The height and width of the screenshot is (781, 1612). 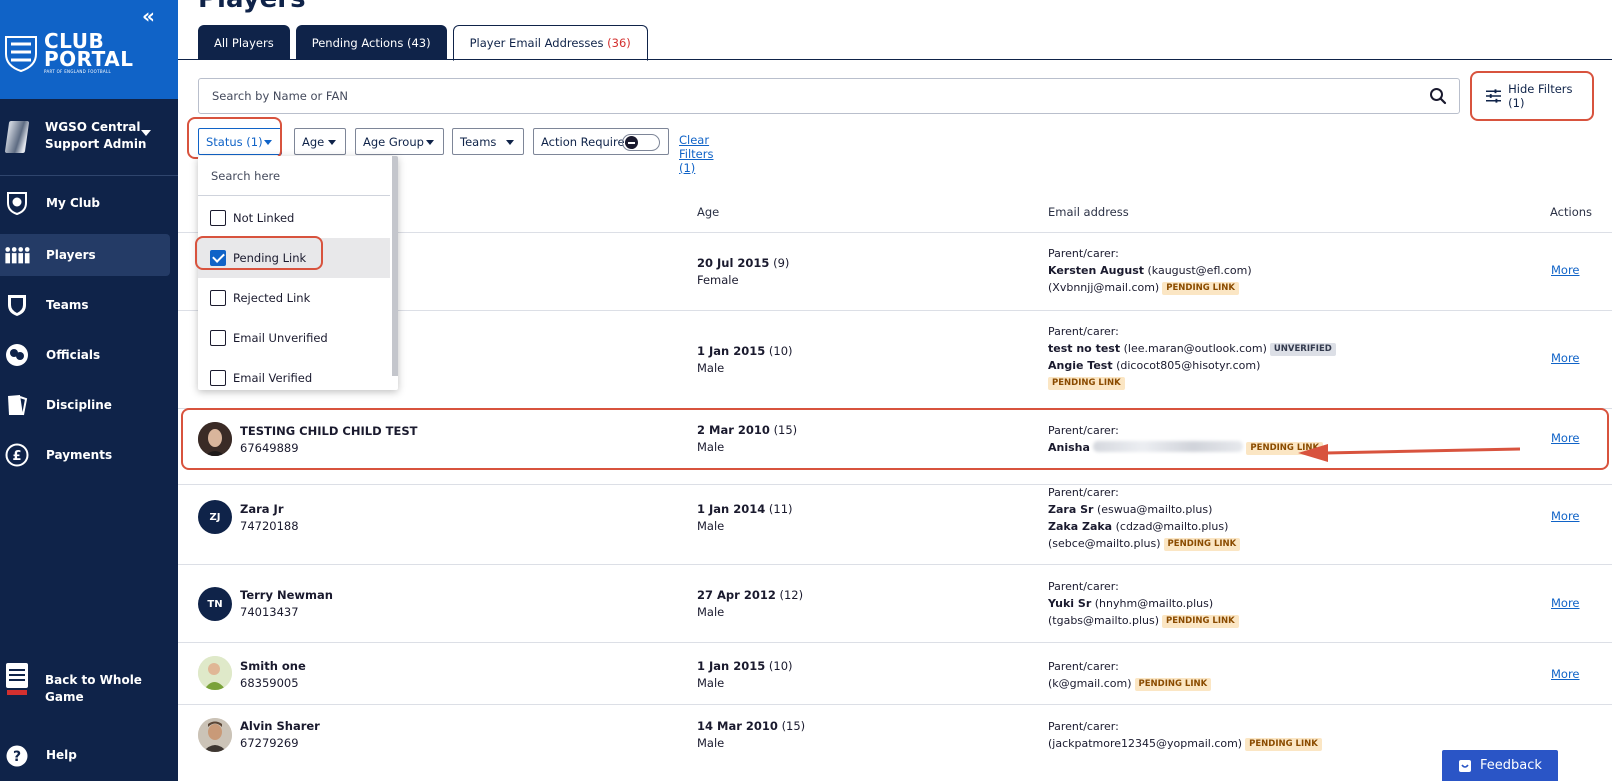 I want to click on status-filter-dropdown: Status (1), so click(x=240, y=141).